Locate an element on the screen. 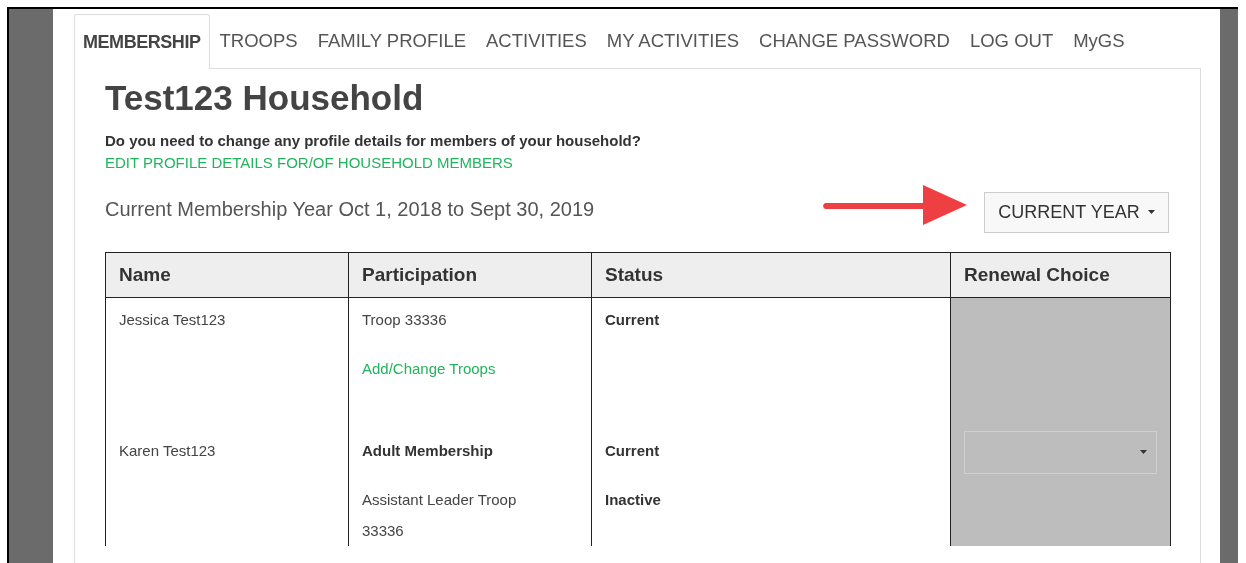 The image size is (1246, 563). nav-tab: ACTIVITIES is located at coordinates (536, 40).